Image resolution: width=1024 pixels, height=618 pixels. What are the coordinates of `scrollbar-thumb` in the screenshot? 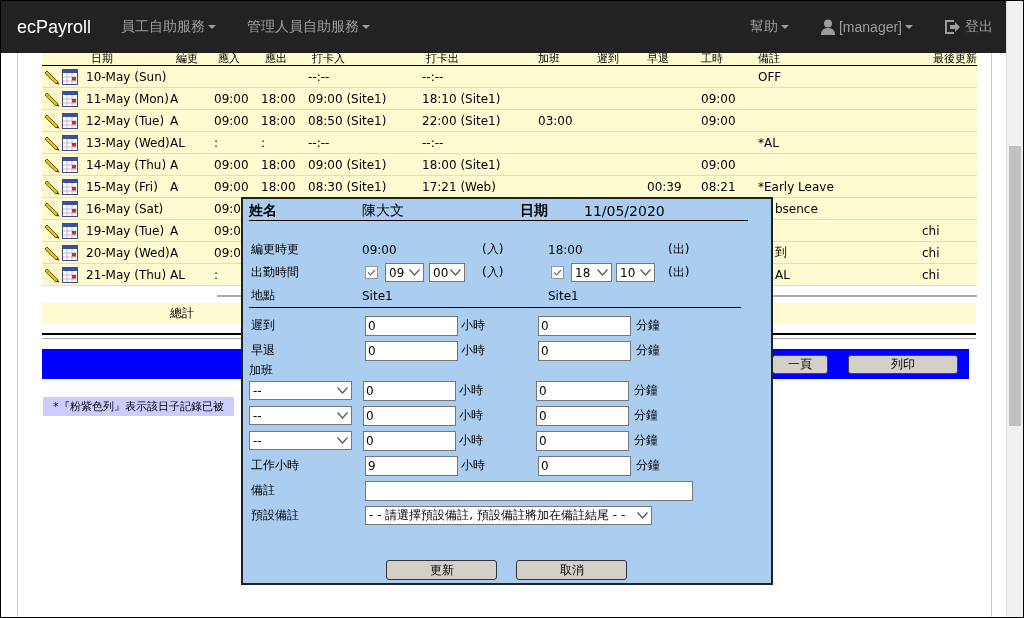 It's located at (1015, 286).